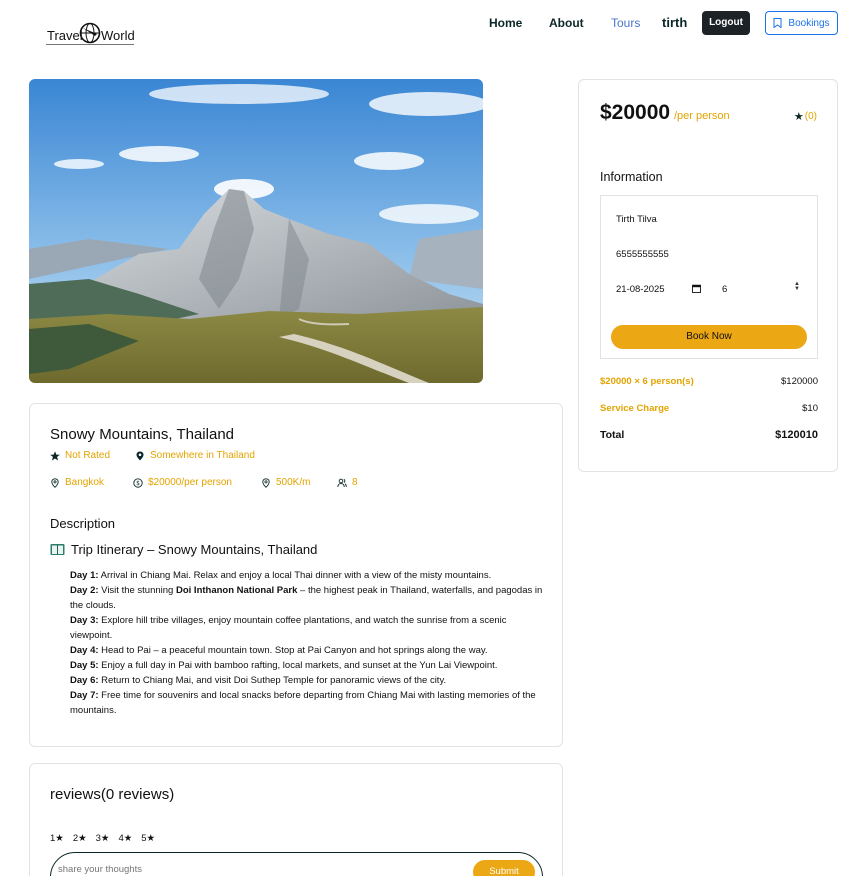  What do you see at coordinates (202, 455) in the screenshot?
I see `address-text: Somewhere in Thailand` at bounding box center [202, 455].